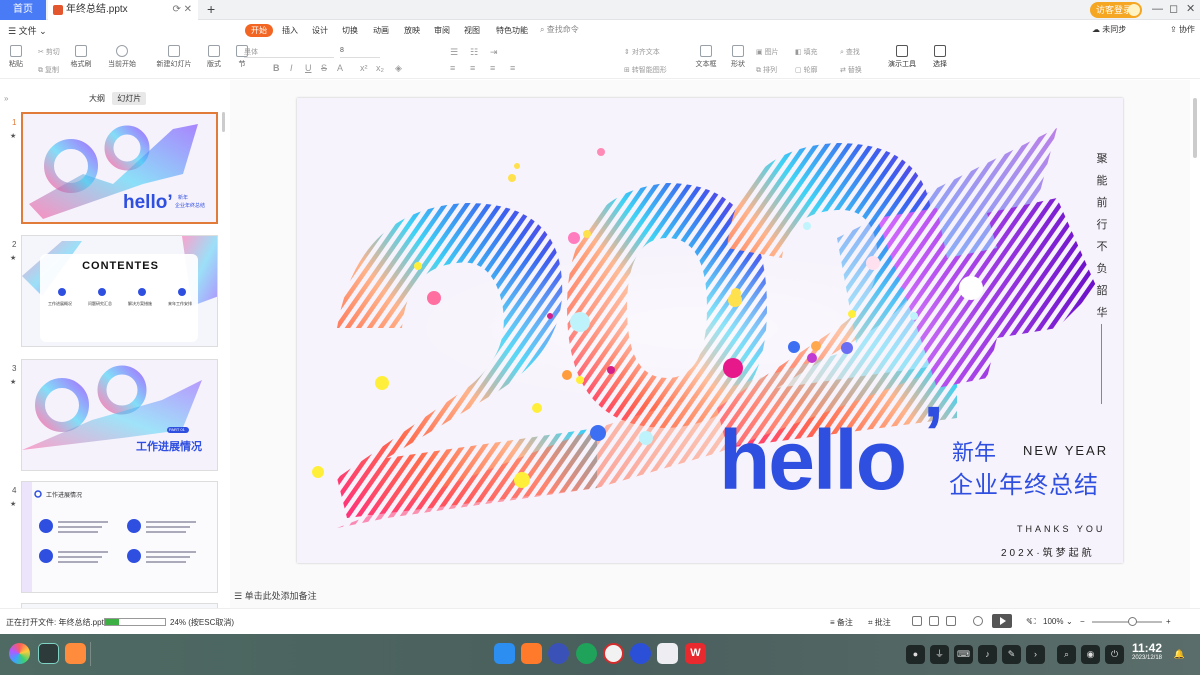 The height and width of the screenshot is (675, 1200). I want to click on tab-special-features: 特色功能, so click(512, 30).